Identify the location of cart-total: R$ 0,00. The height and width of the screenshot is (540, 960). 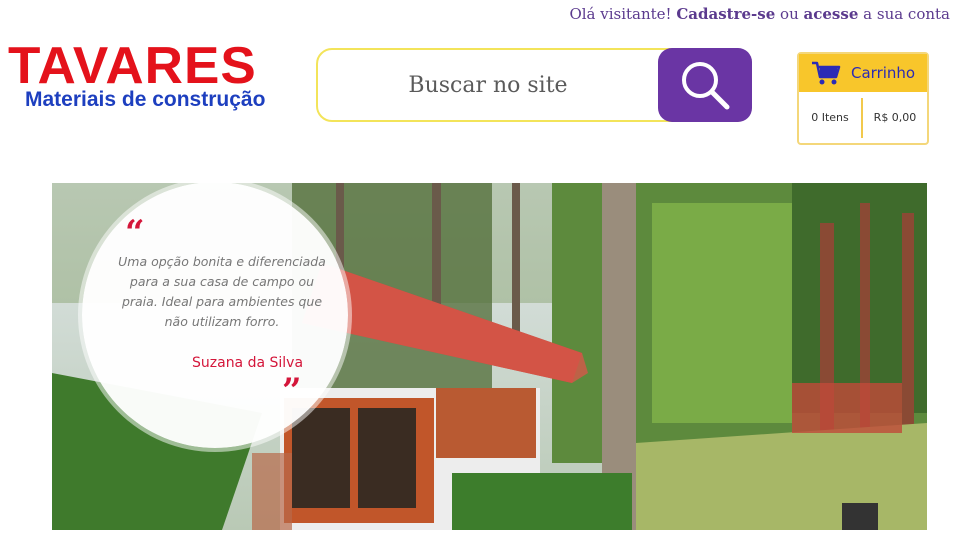
(895, 117).